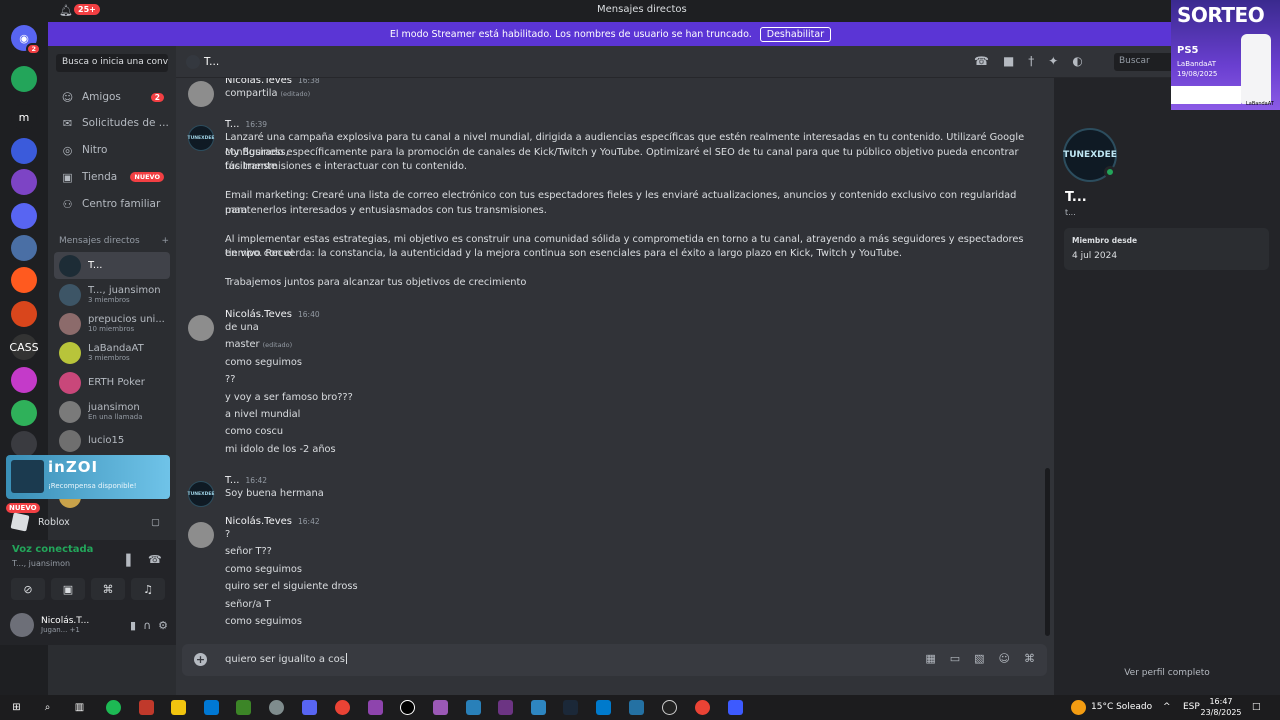 The width and height of the screenshot is (1280, 720). Describe the element at coordinates (88, 522) in the screenshot. I see `activity-row: Roblox ▢` at that location.